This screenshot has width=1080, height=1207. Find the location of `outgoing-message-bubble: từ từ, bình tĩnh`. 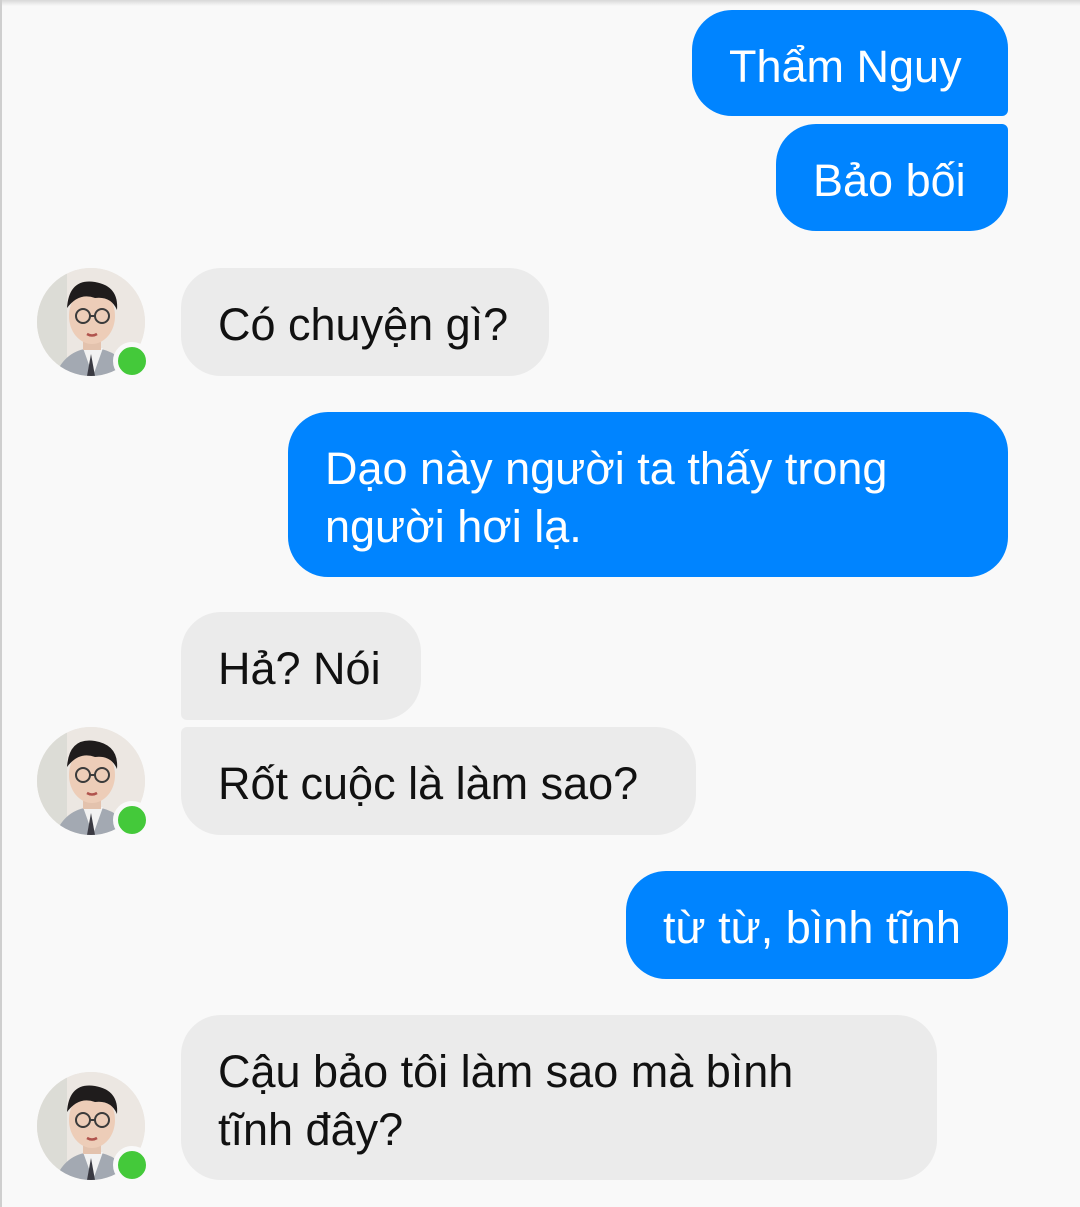

outgoing-message-bubble: từ từ, bình tĩnh is located at coordinates (817, 925).